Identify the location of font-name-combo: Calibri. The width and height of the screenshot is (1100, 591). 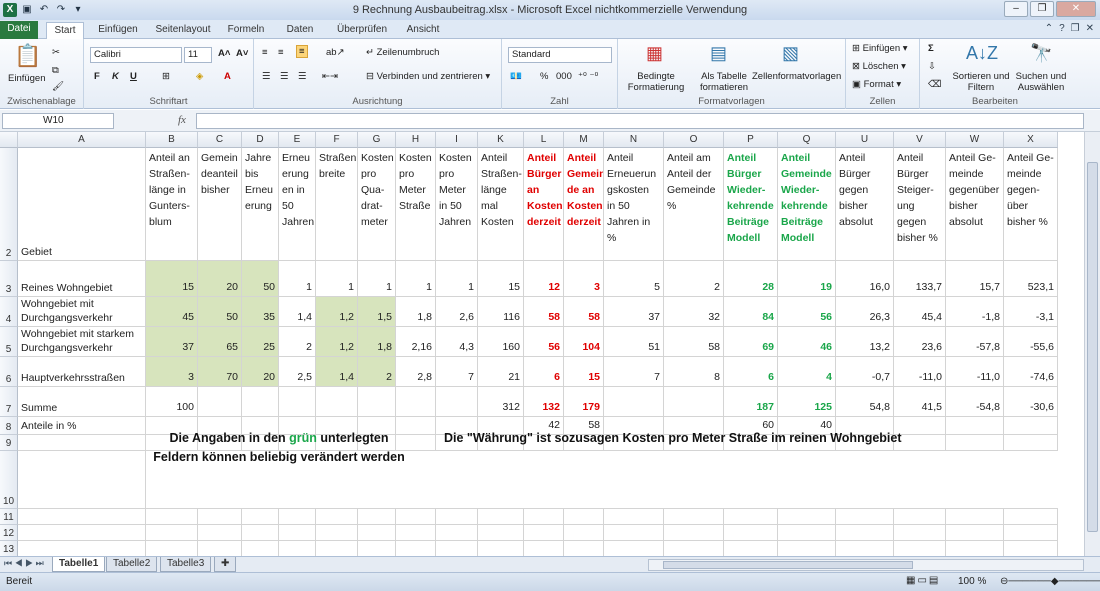
(136, 55).